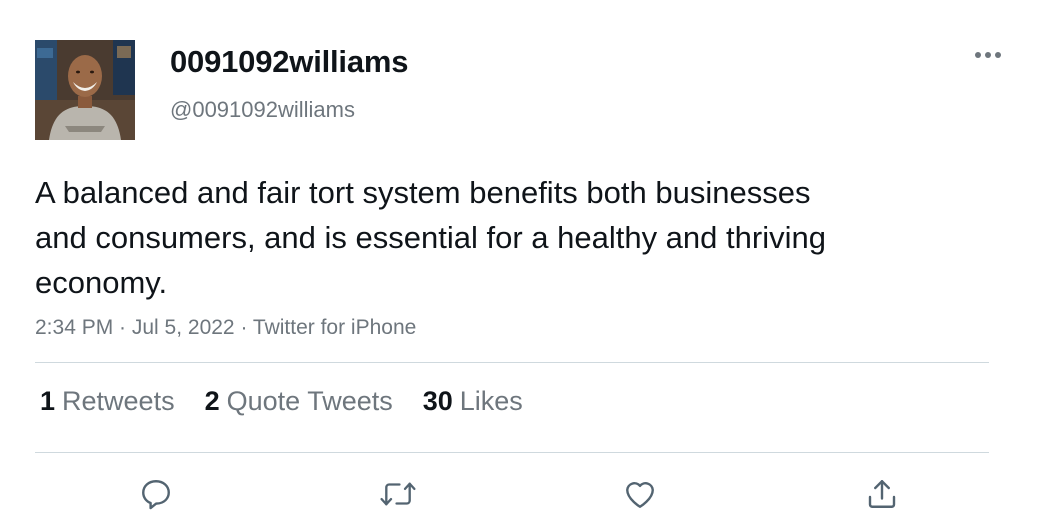 Image resolution: width=1050 pixels, height=525 pixels. I want to click on tweet-stats: 1 Retweets 2 Quote Tweets 30 Likes, so click(281, 401).